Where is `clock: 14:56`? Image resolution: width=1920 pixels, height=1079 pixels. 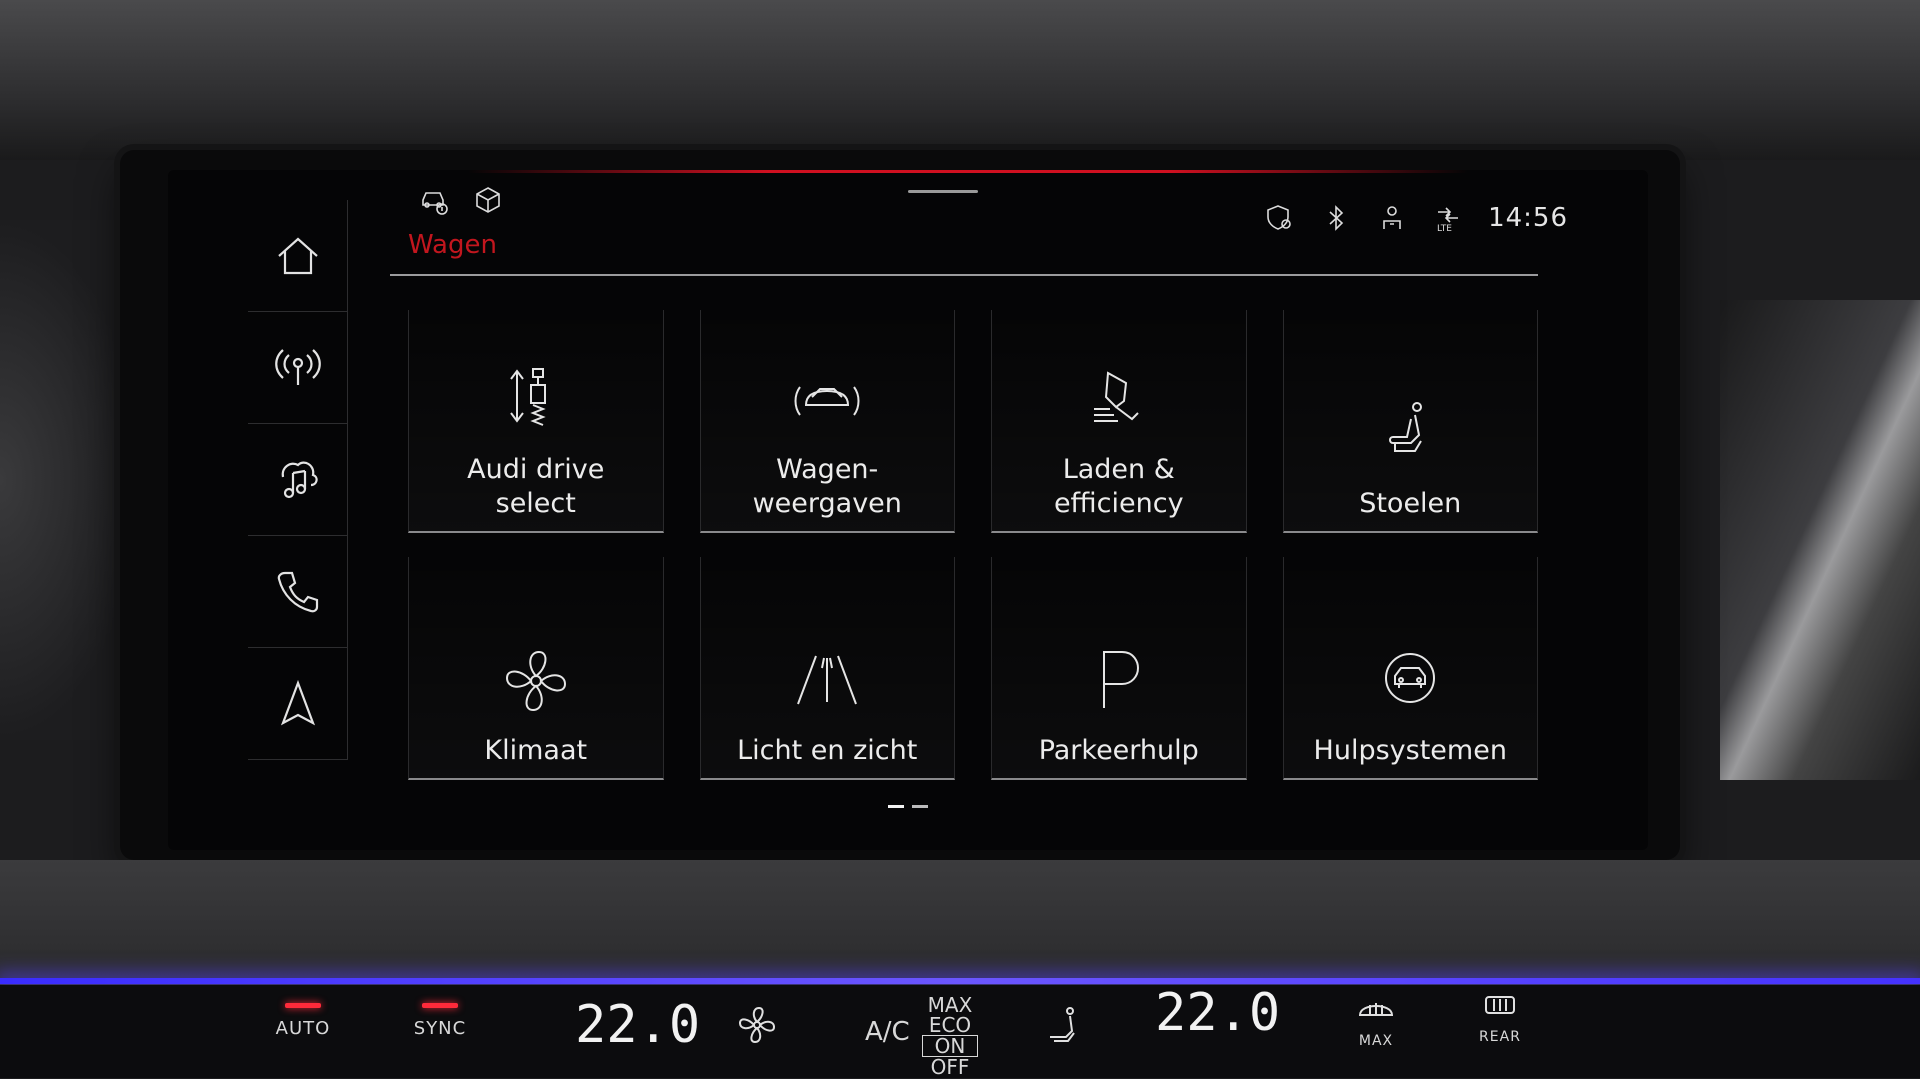 clock: 14:56 is located at coordinates (1528, 218).